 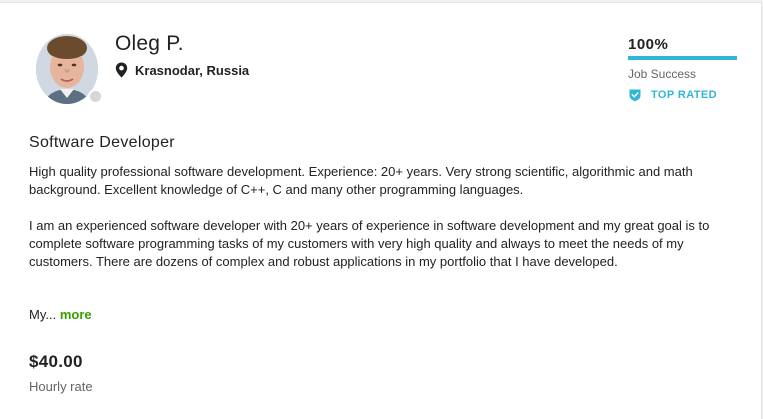 I want to click on job-success-value: 100%, so click(x=648, y=44).